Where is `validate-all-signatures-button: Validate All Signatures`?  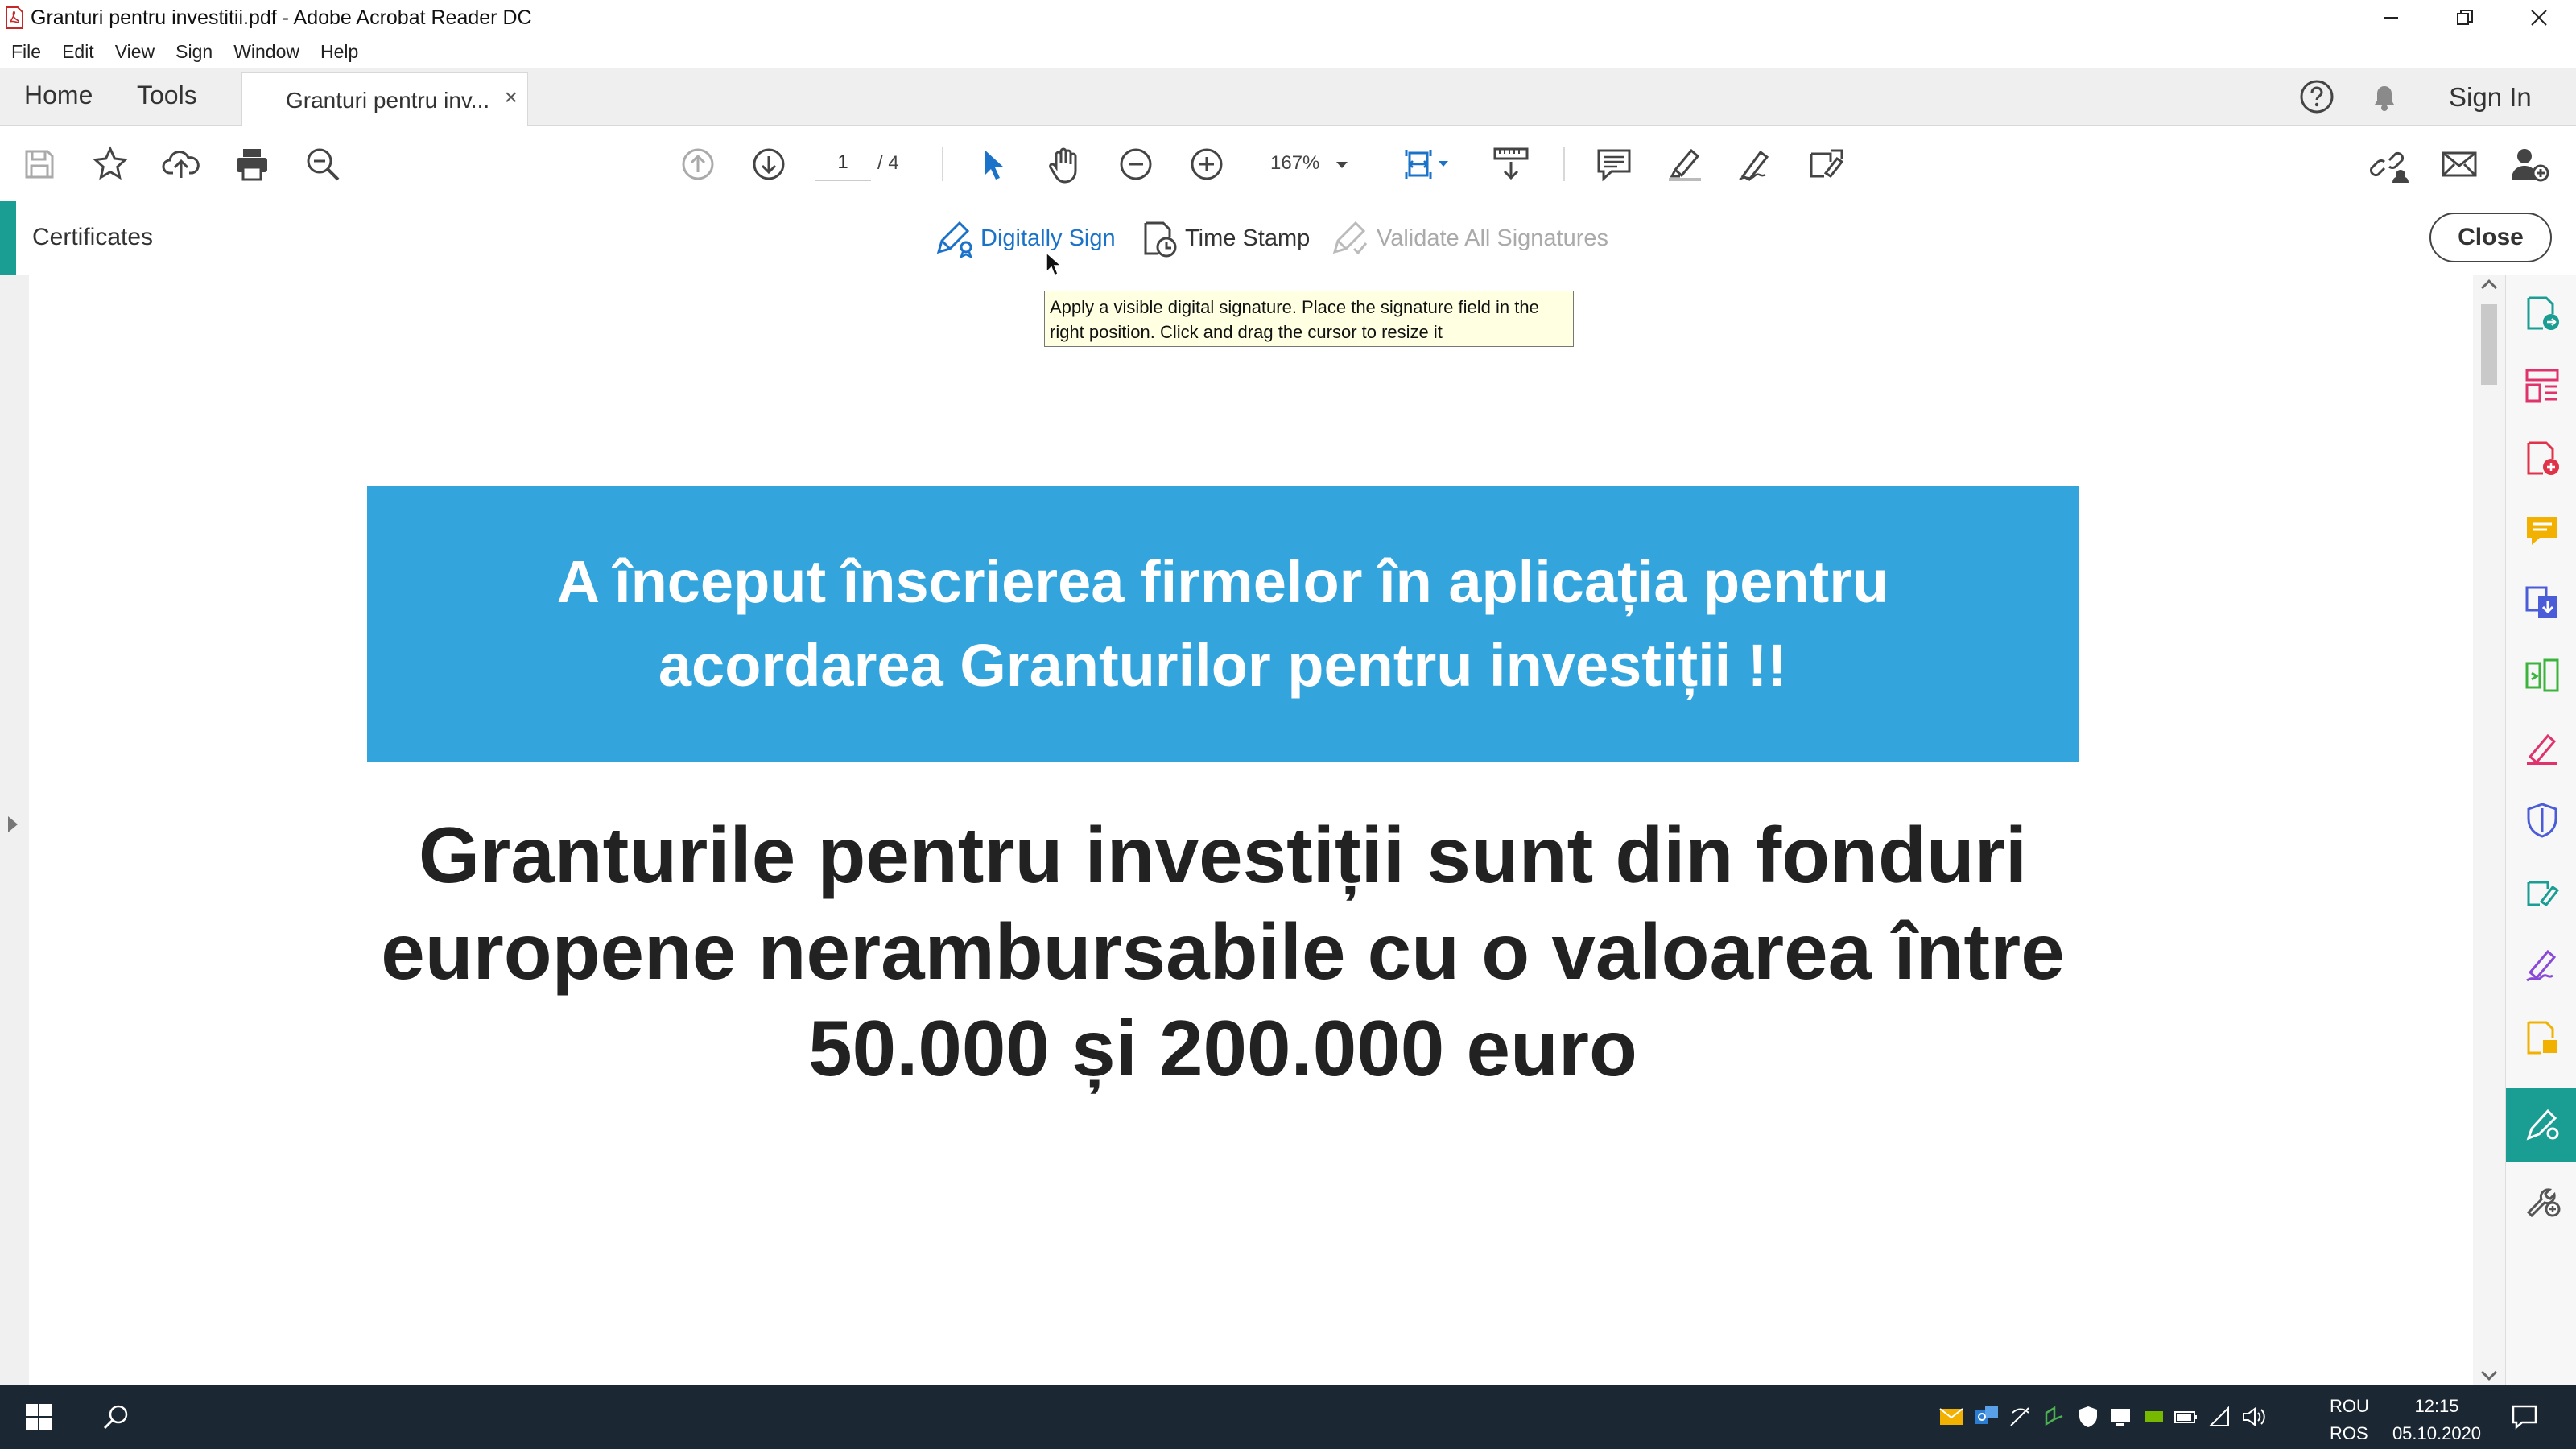 validate-all-signatures-button: Validate All Signatures is located at coordinates (1469, 238).